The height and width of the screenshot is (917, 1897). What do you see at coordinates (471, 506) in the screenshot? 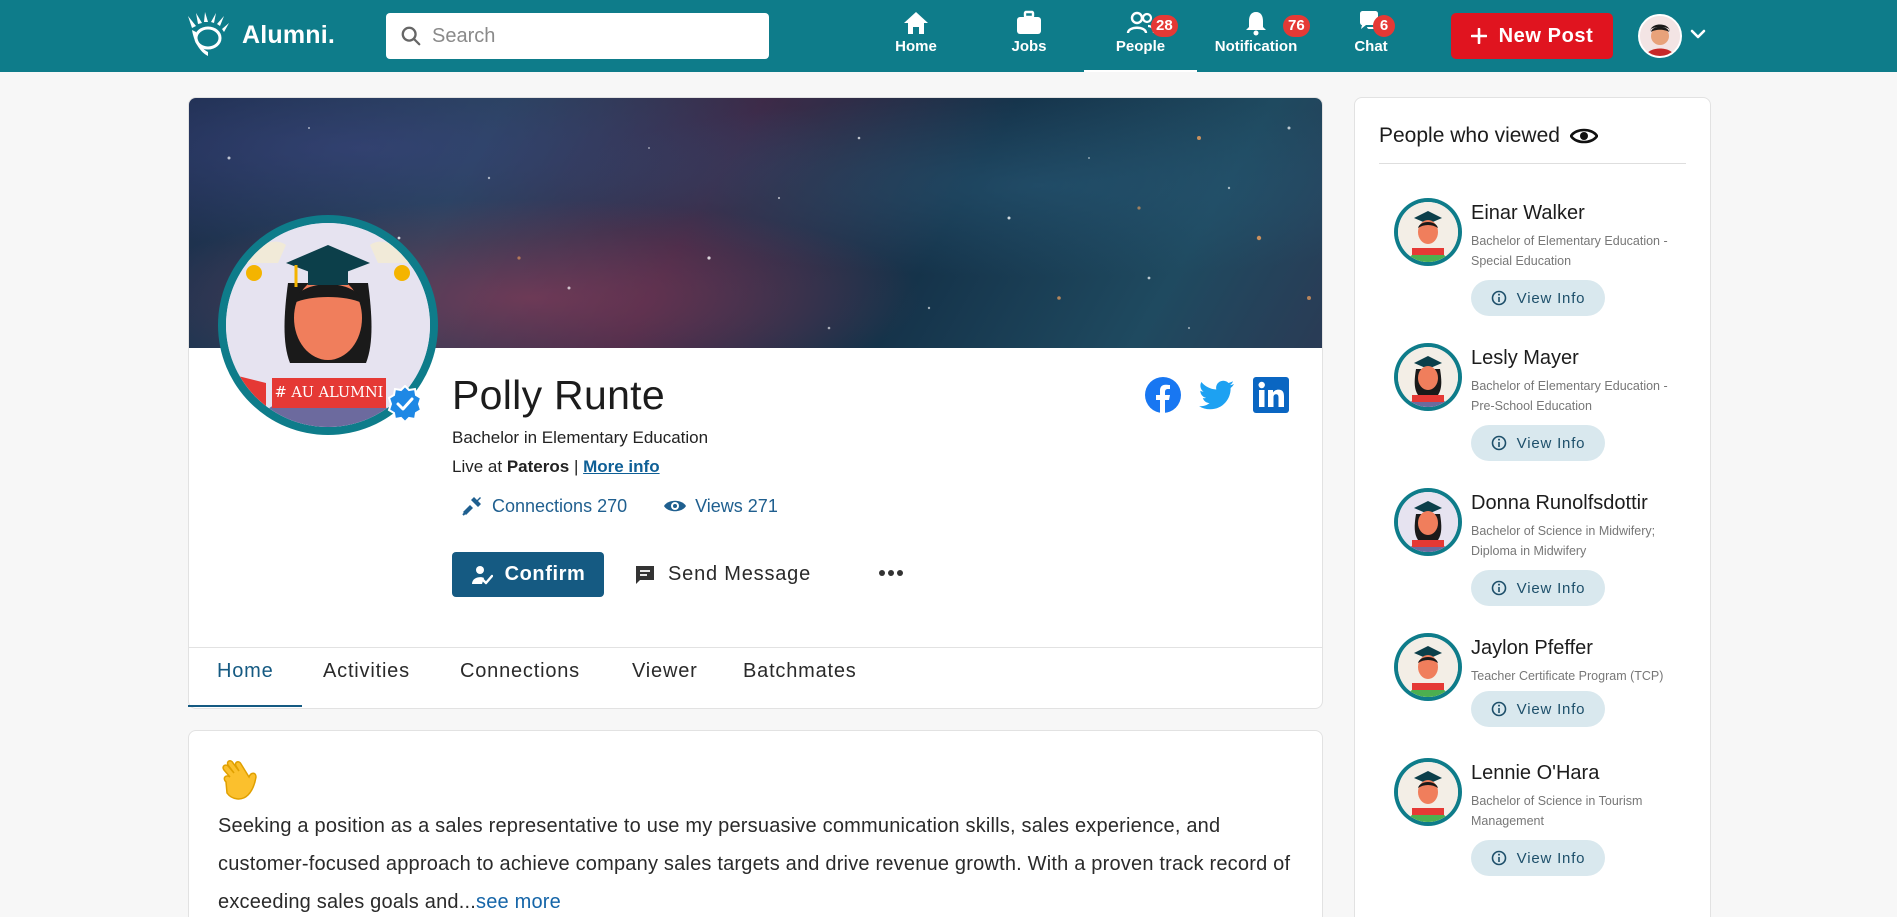
I see `plug-icon` at bounding box center [471, 506].